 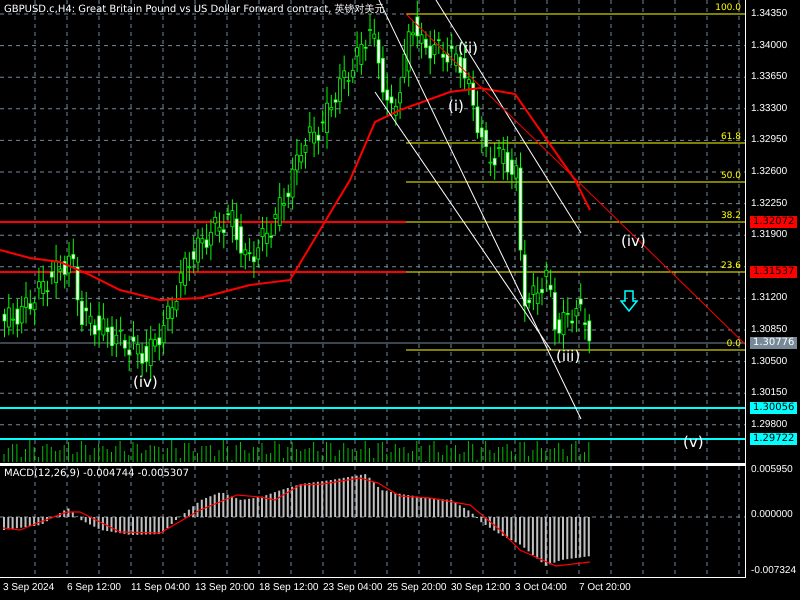 I want to click on time-axis-label: 25 Sep 20:00, so click(x=416, y=587).